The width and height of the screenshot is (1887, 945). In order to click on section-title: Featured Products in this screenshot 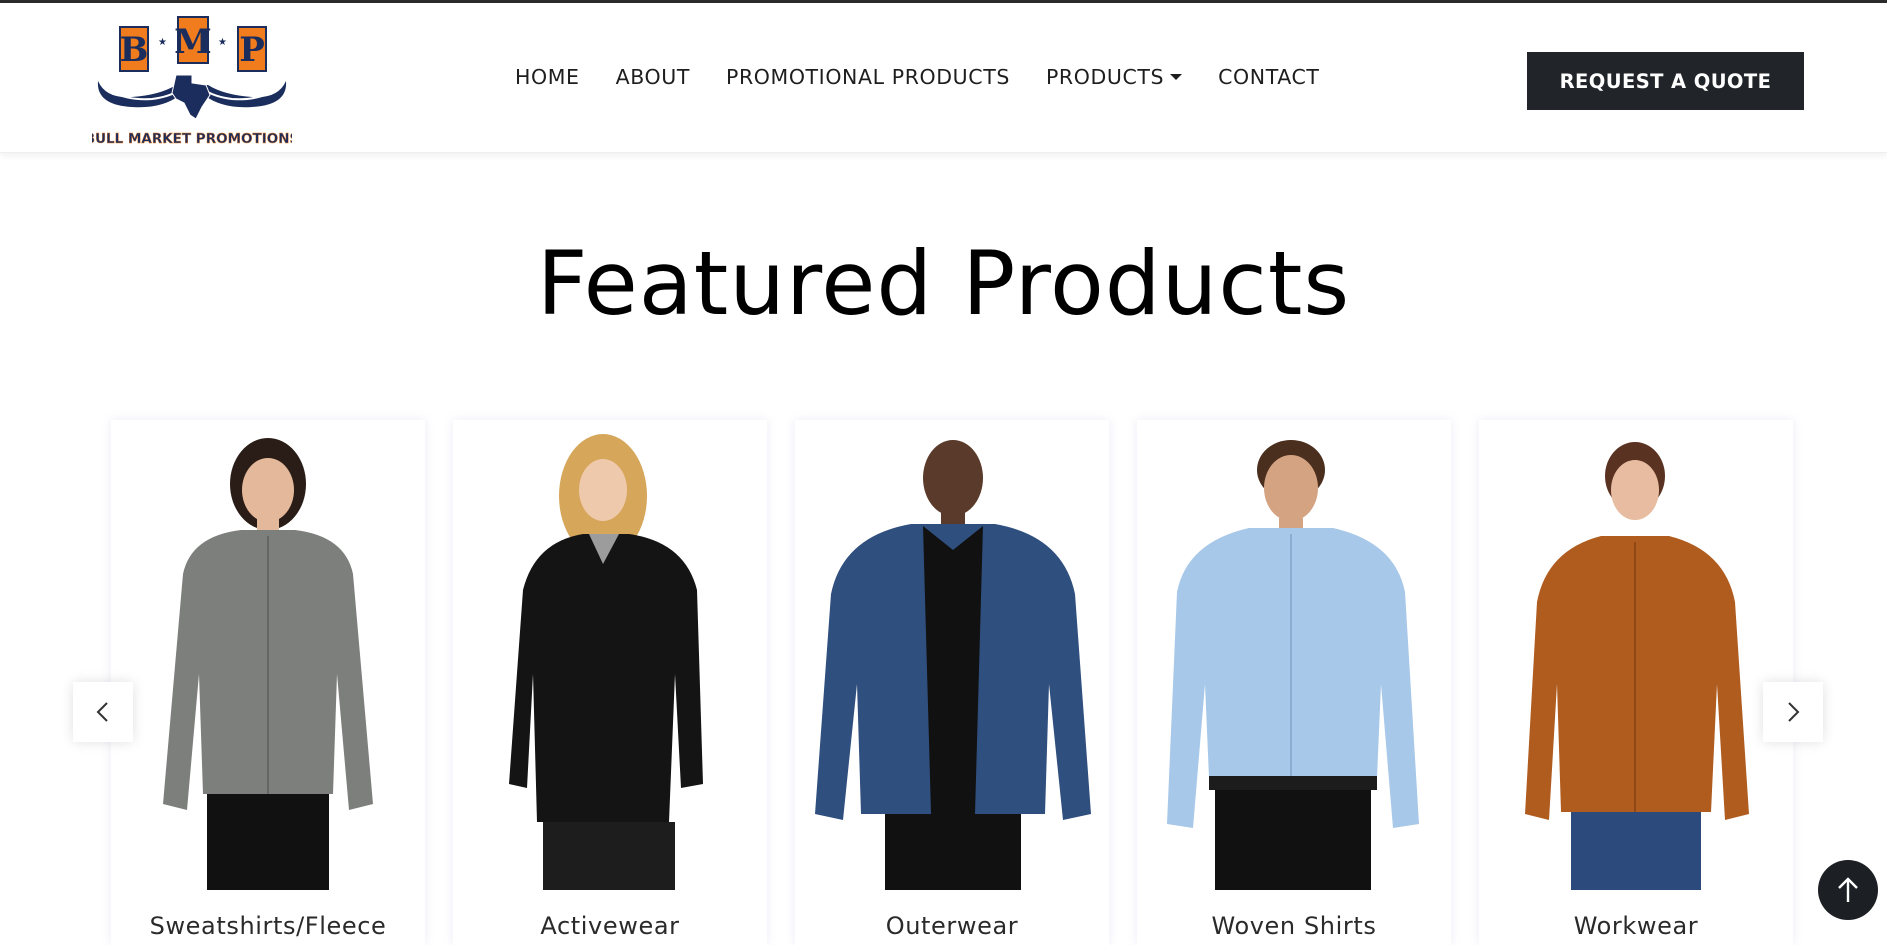, I will do `click(943, 283)`.